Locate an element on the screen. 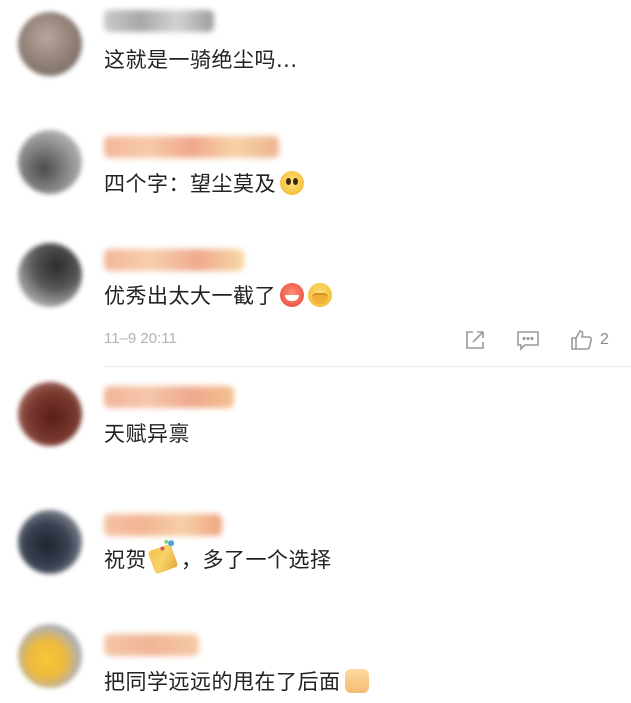 This screenshot has width=631, height=703. comment-text: 祝贺 ，多了一个选择 is located at coordinates (218, 559).